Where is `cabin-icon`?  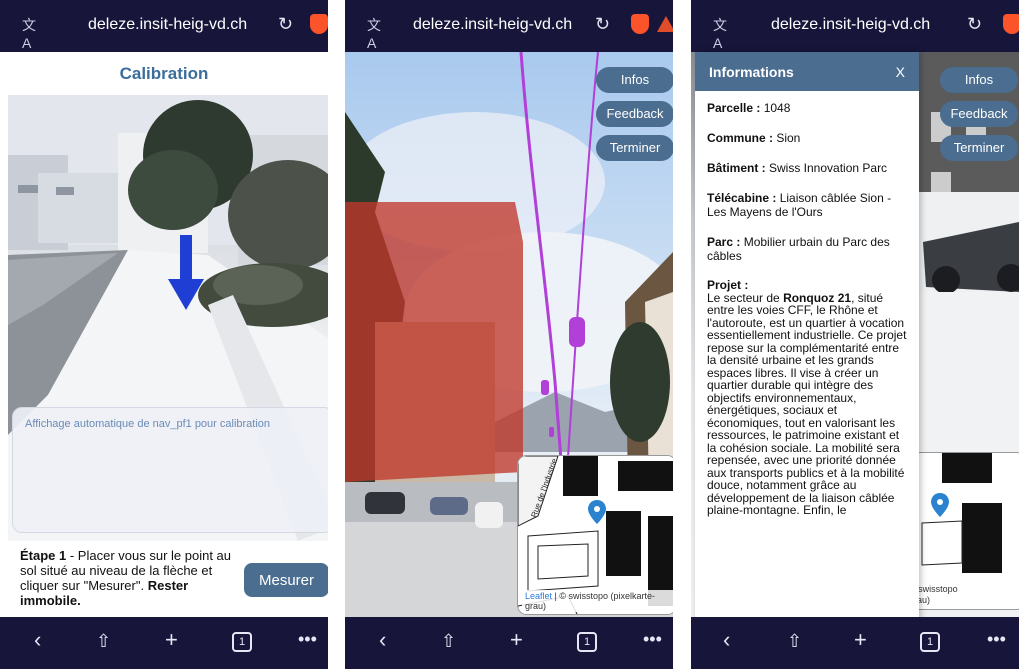
cabin-icon is located at coordinates (577, 332).